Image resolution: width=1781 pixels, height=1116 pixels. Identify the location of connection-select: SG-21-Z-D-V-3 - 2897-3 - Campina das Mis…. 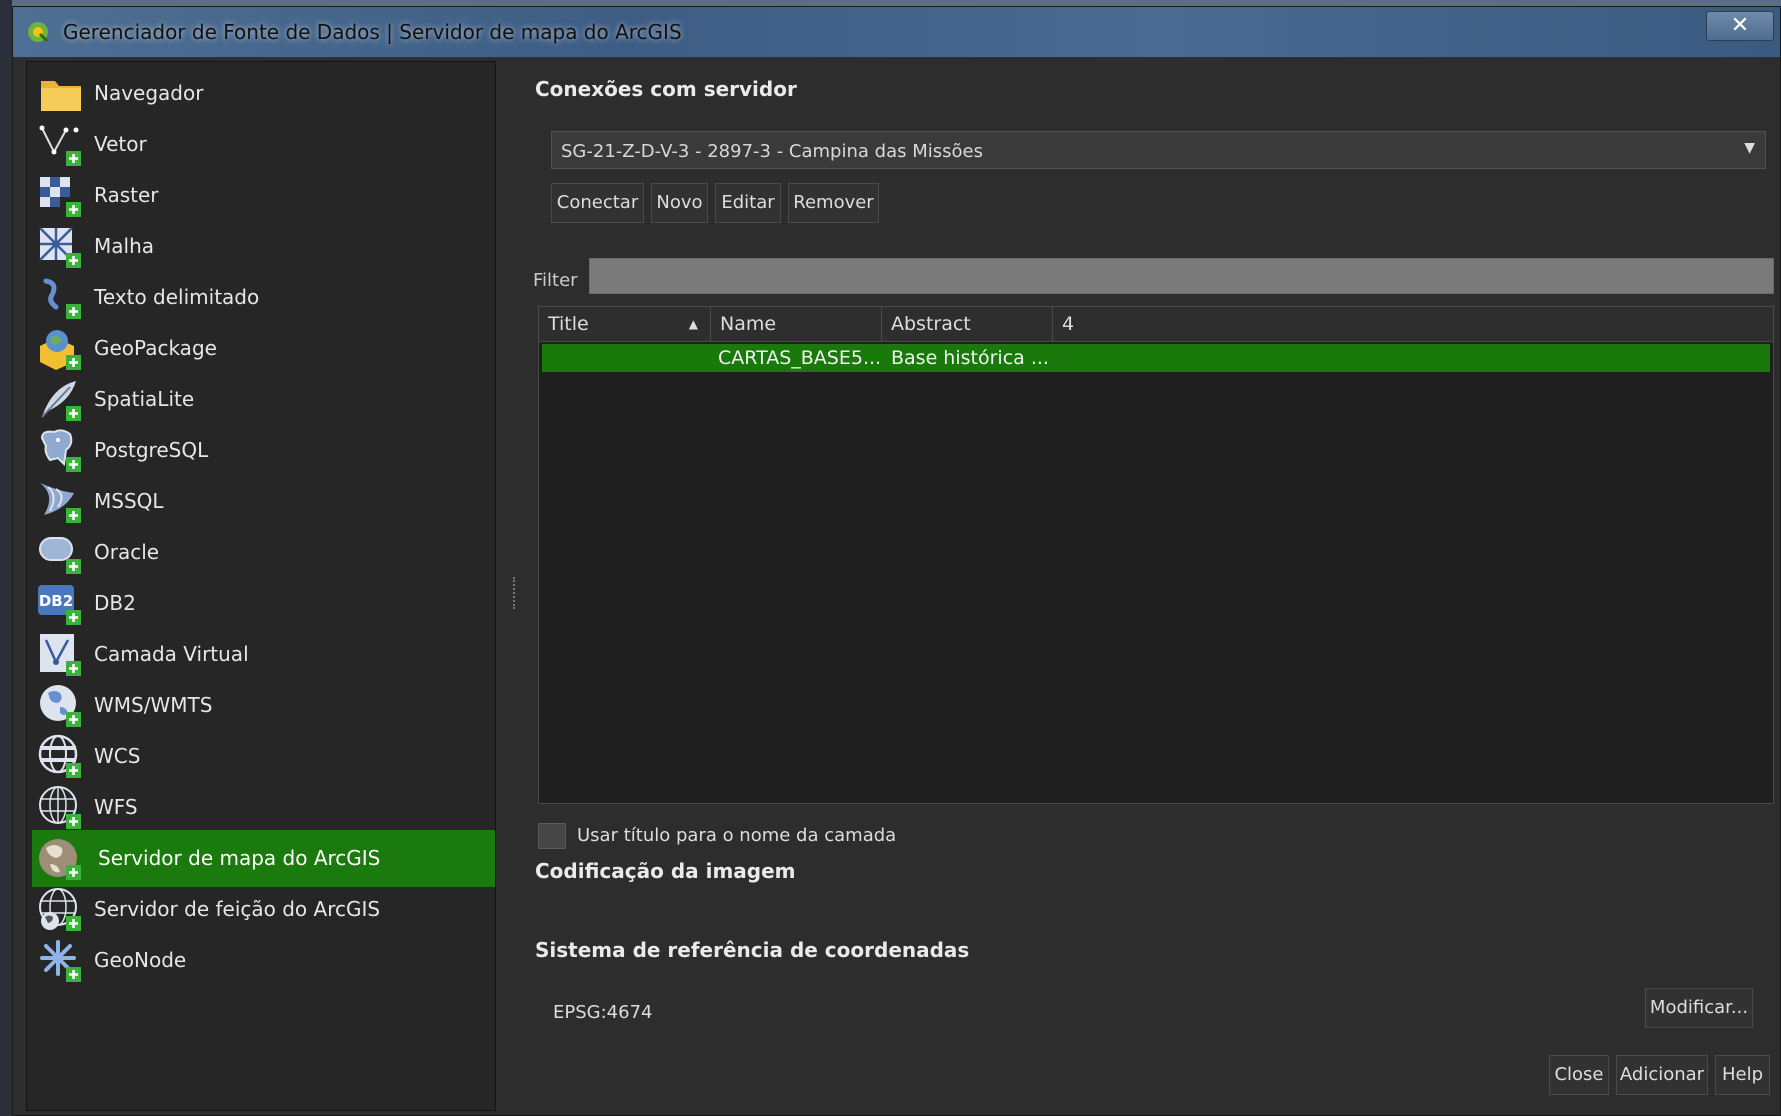
(1158, 150).